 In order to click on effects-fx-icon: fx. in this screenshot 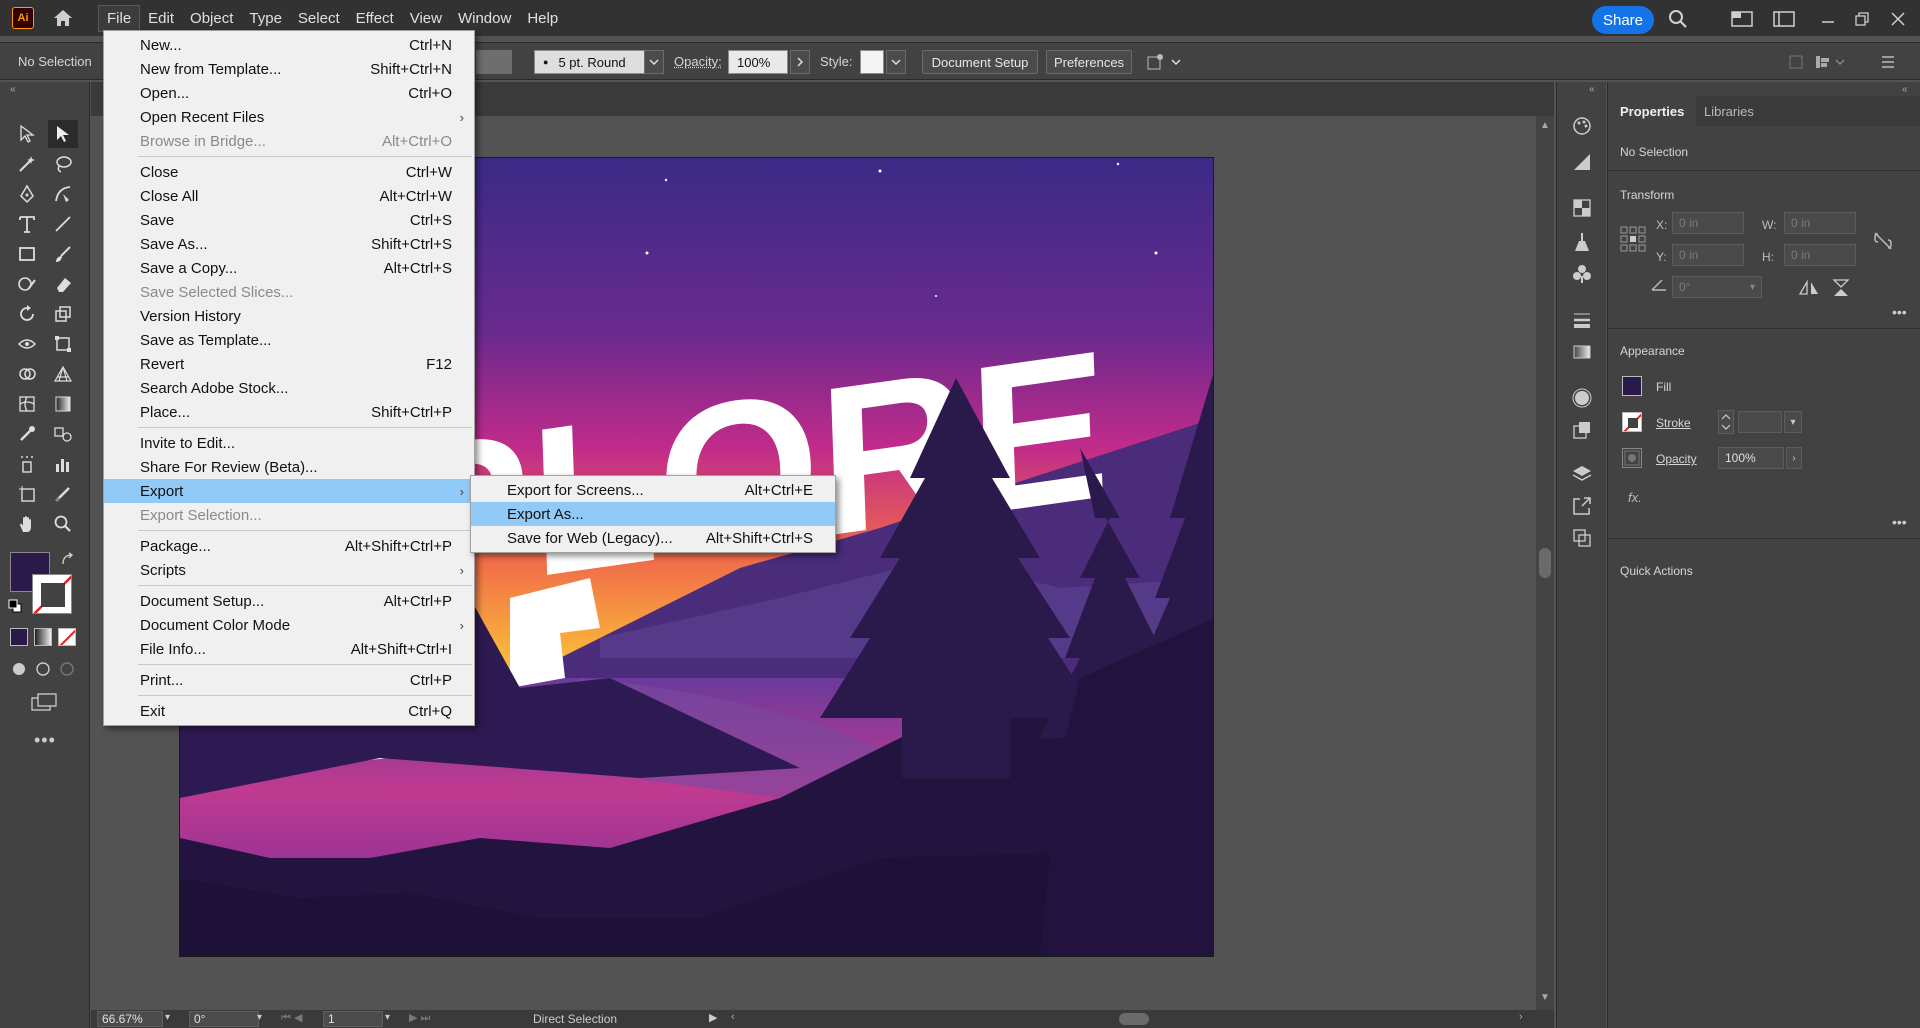, I will do `click(1635, 497)`.